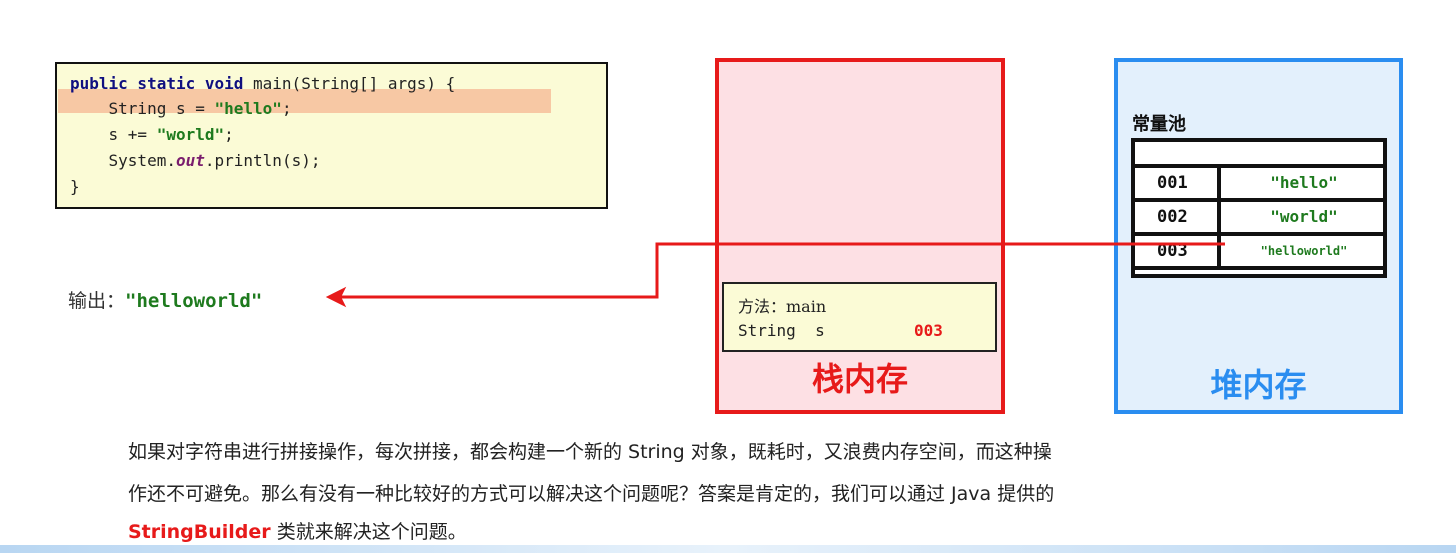  Describe the element at coordinates (1259, 253) in the screenshot. I see `pool-row: 003 "helloworld"` at that location.